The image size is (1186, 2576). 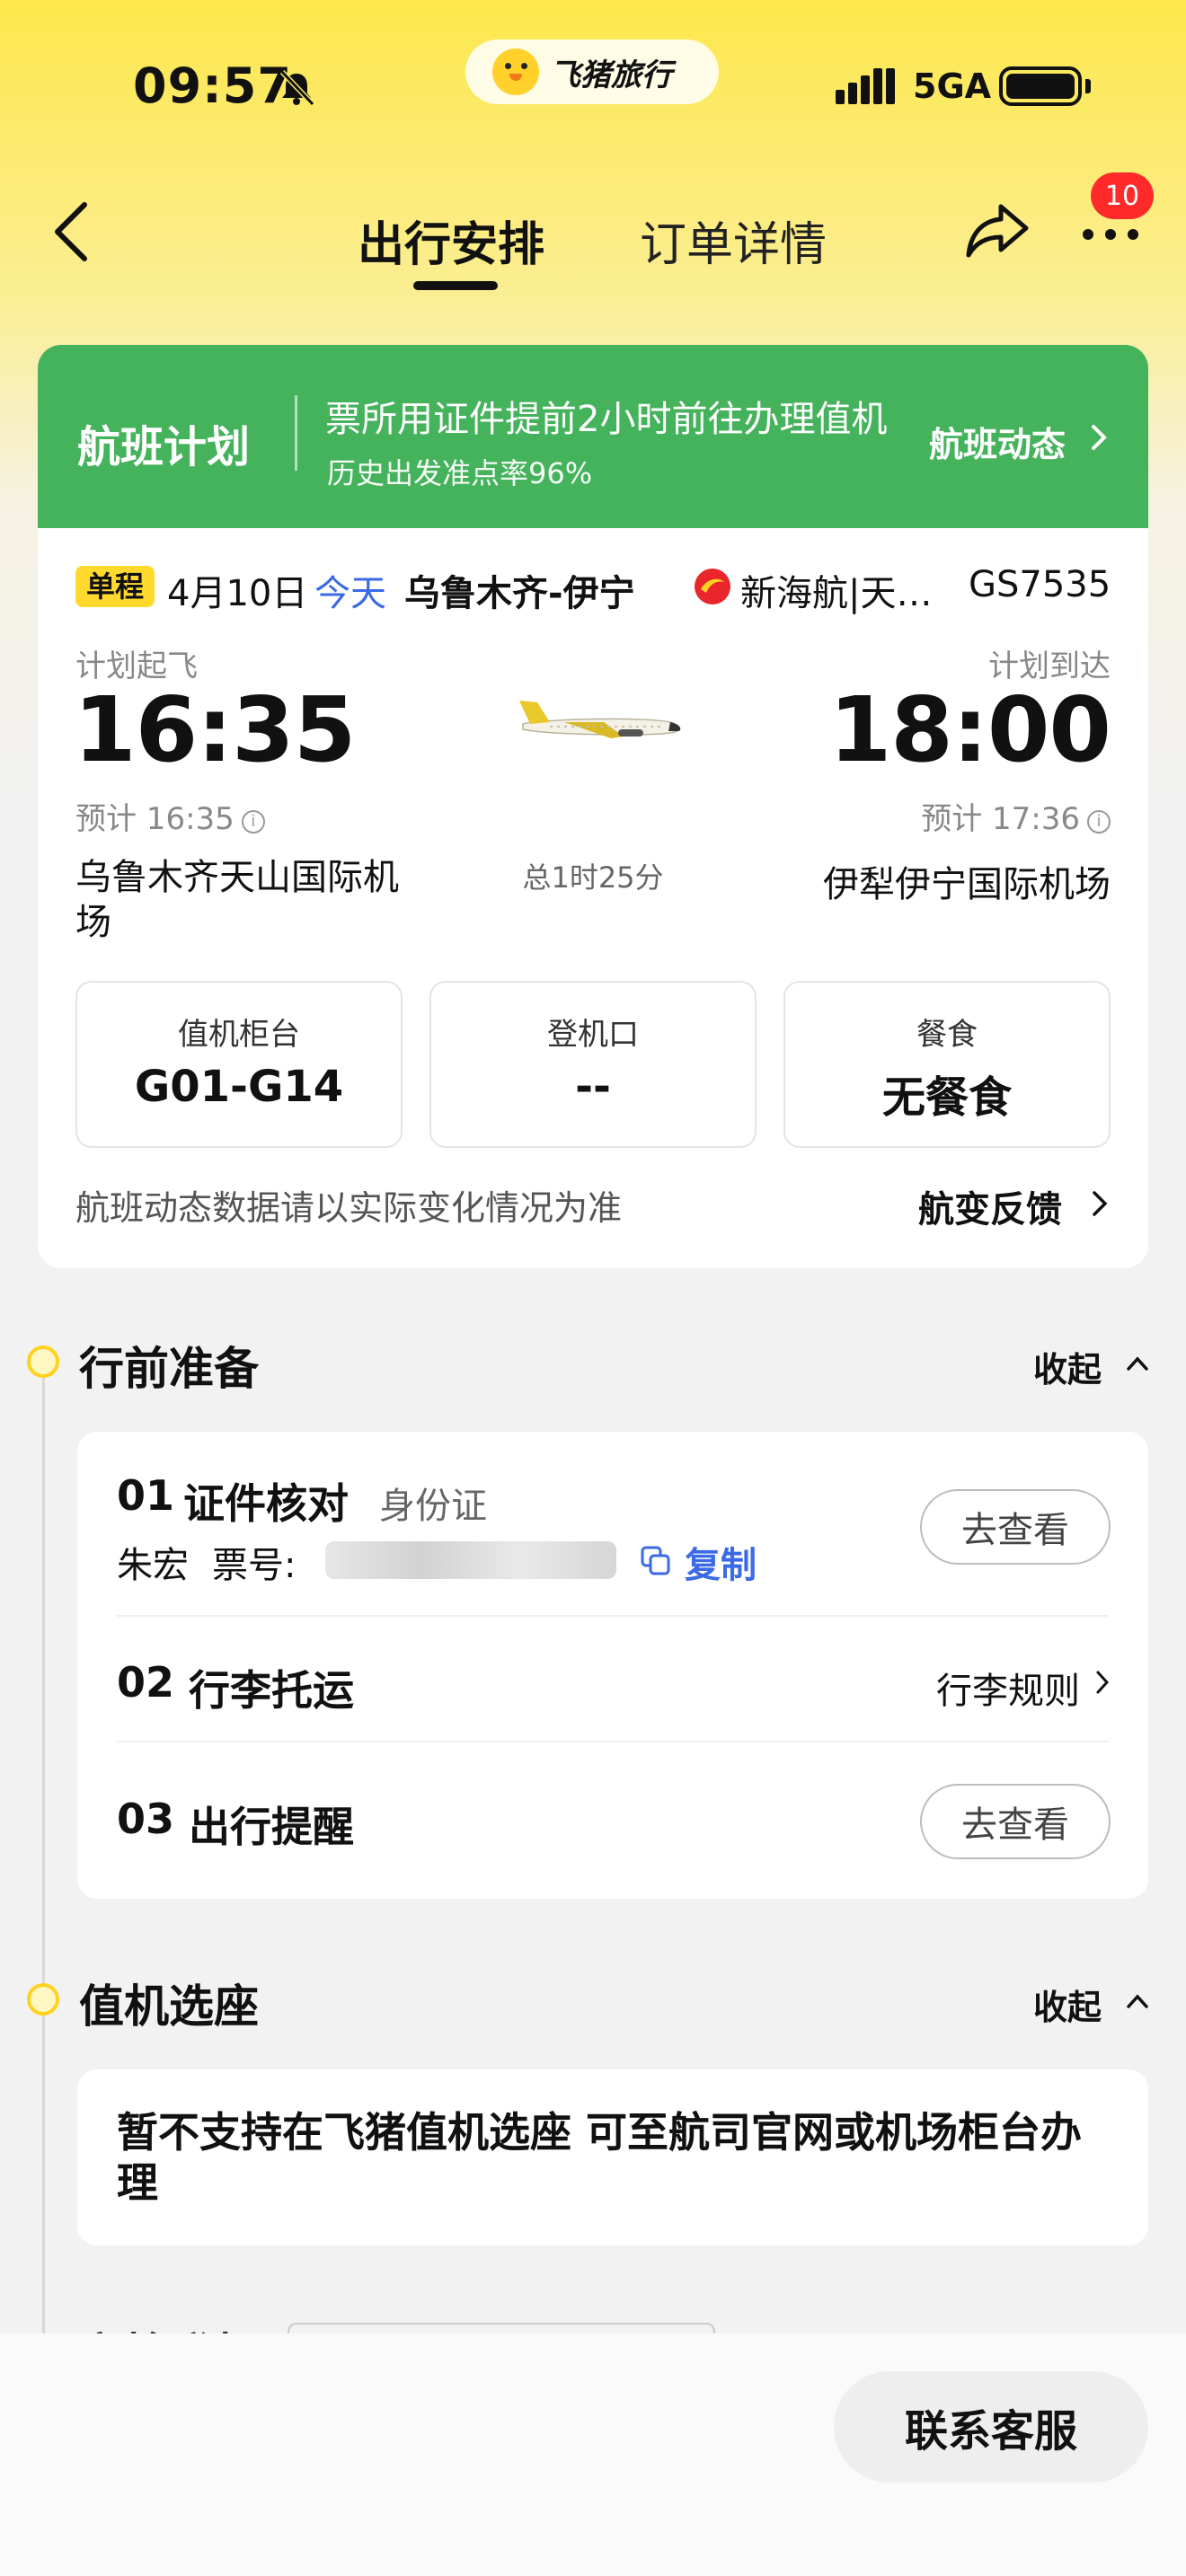 I want to click on bell-mute-icon, so click(x=297, y=88).